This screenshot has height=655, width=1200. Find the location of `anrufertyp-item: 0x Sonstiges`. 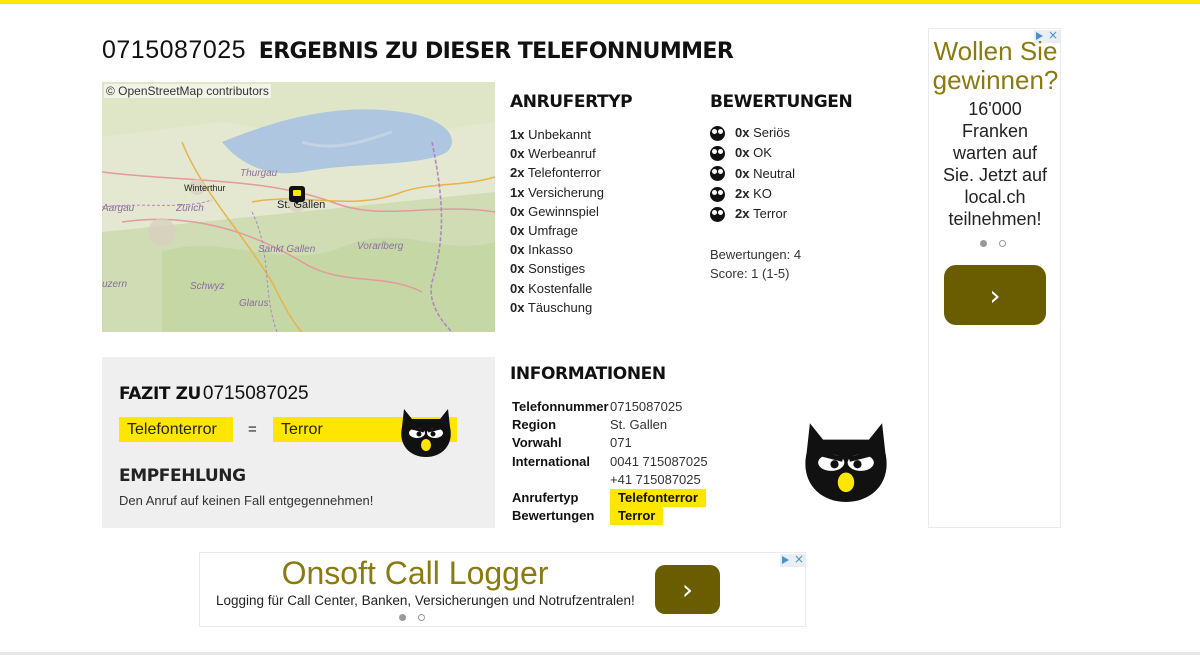

anrufertyp-item: 0x Sonstiges is located at coordinates (548, 269).